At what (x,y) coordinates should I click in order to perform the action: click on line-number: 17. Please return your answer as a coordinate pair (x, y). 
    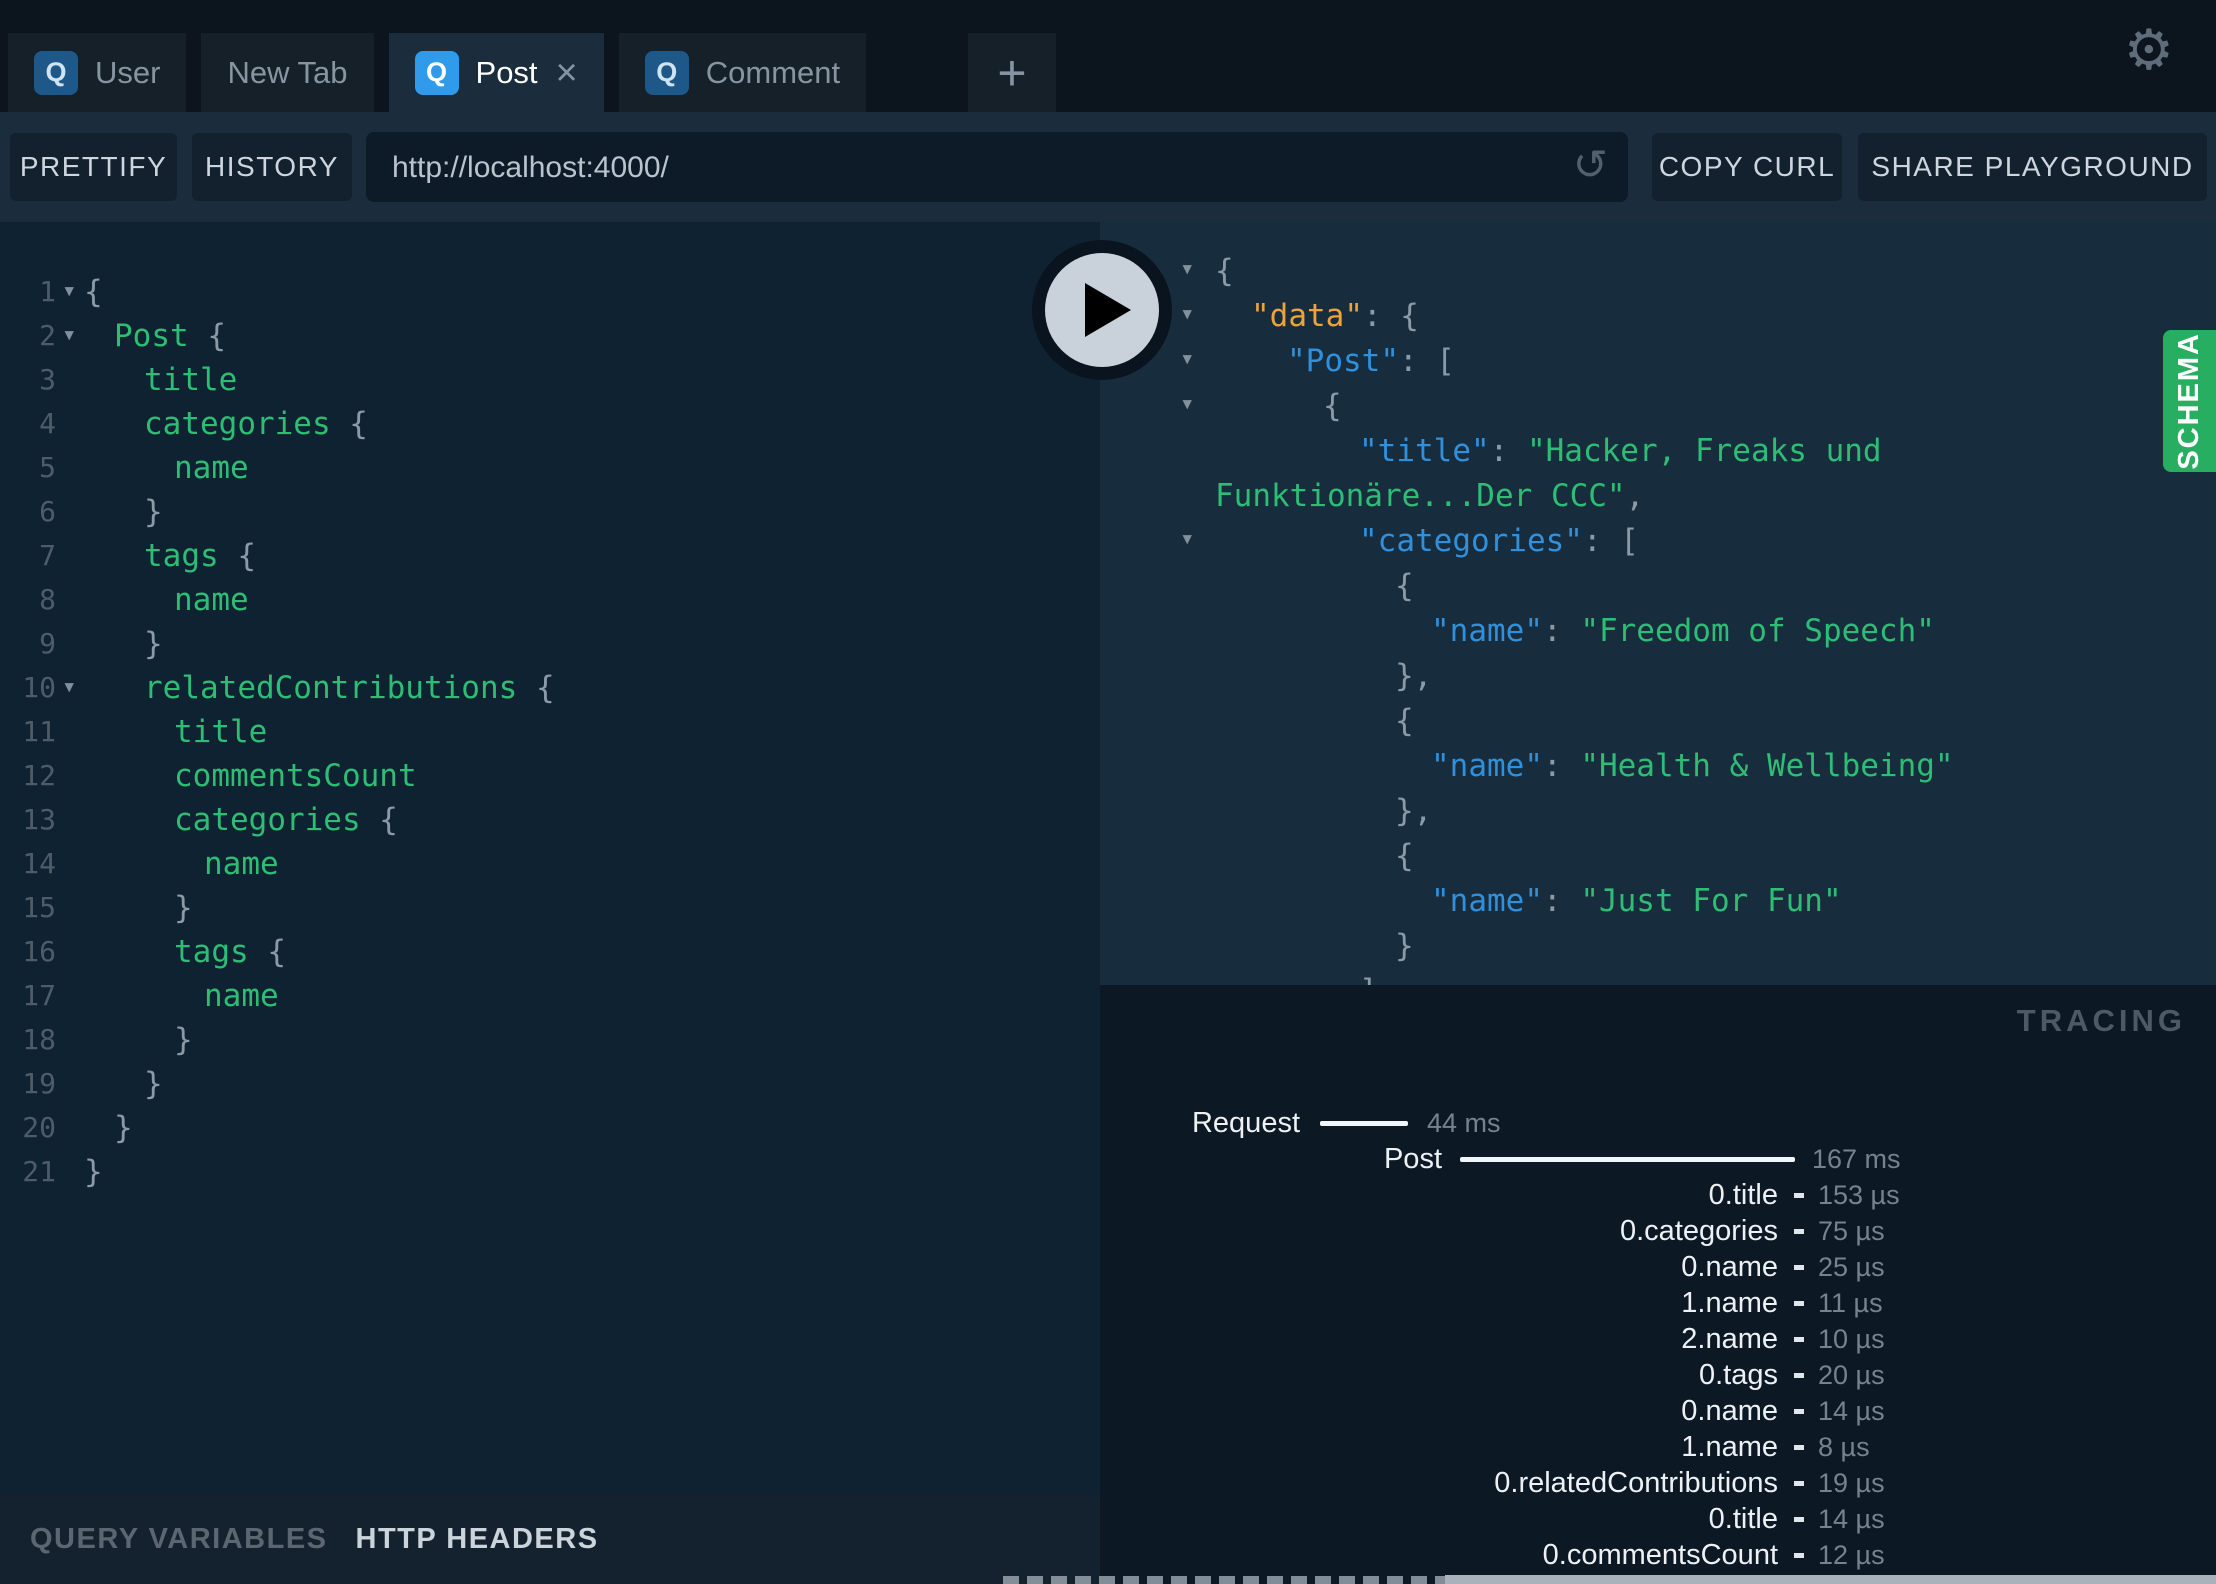
    Looking at the image, I should click on (39, 995).